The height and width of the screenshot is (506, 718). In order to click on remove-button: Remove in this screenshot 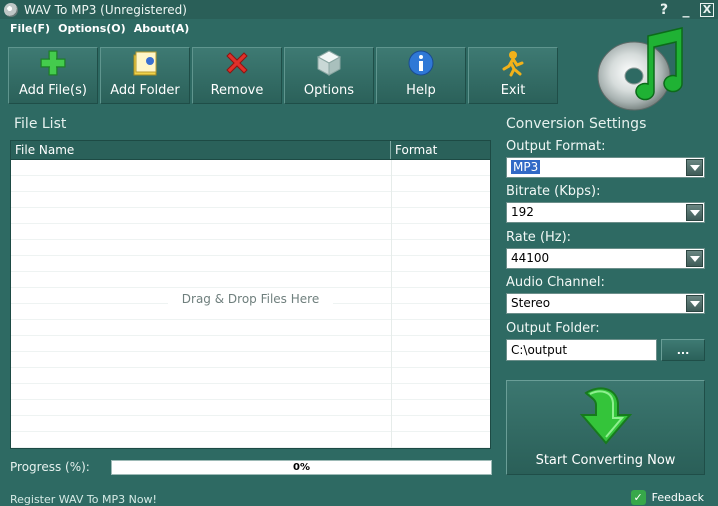, I will do `click(237, 75)`.